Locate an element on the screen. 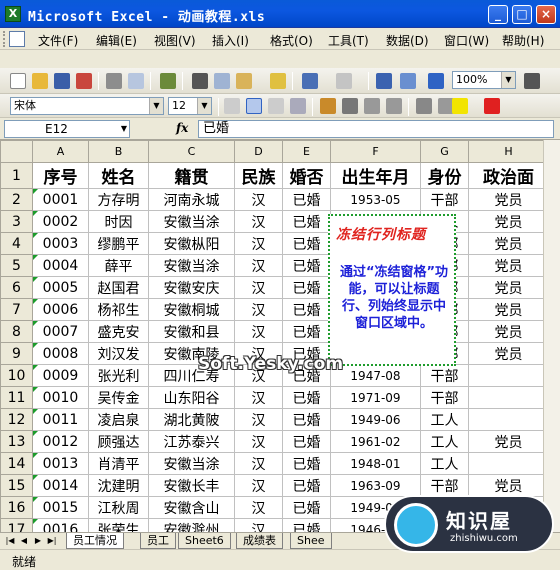 Image resolution: width=560 pixels, height=570 pixels. row-header: 12 is located at coordinates (16, 419).